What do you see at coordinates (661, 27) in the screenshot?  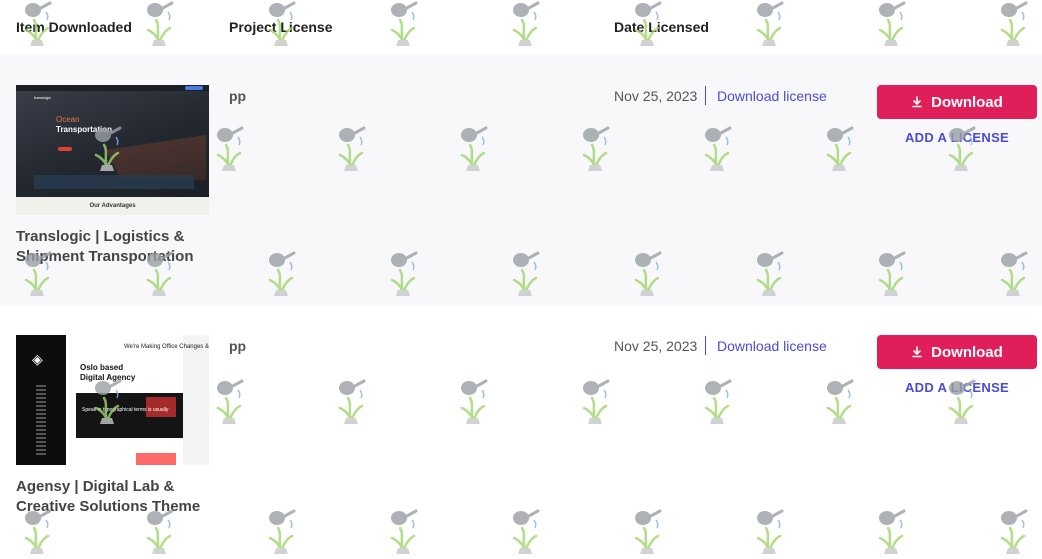 I see `column-header-date: Date Licensed` at bounding box center [661, 27].